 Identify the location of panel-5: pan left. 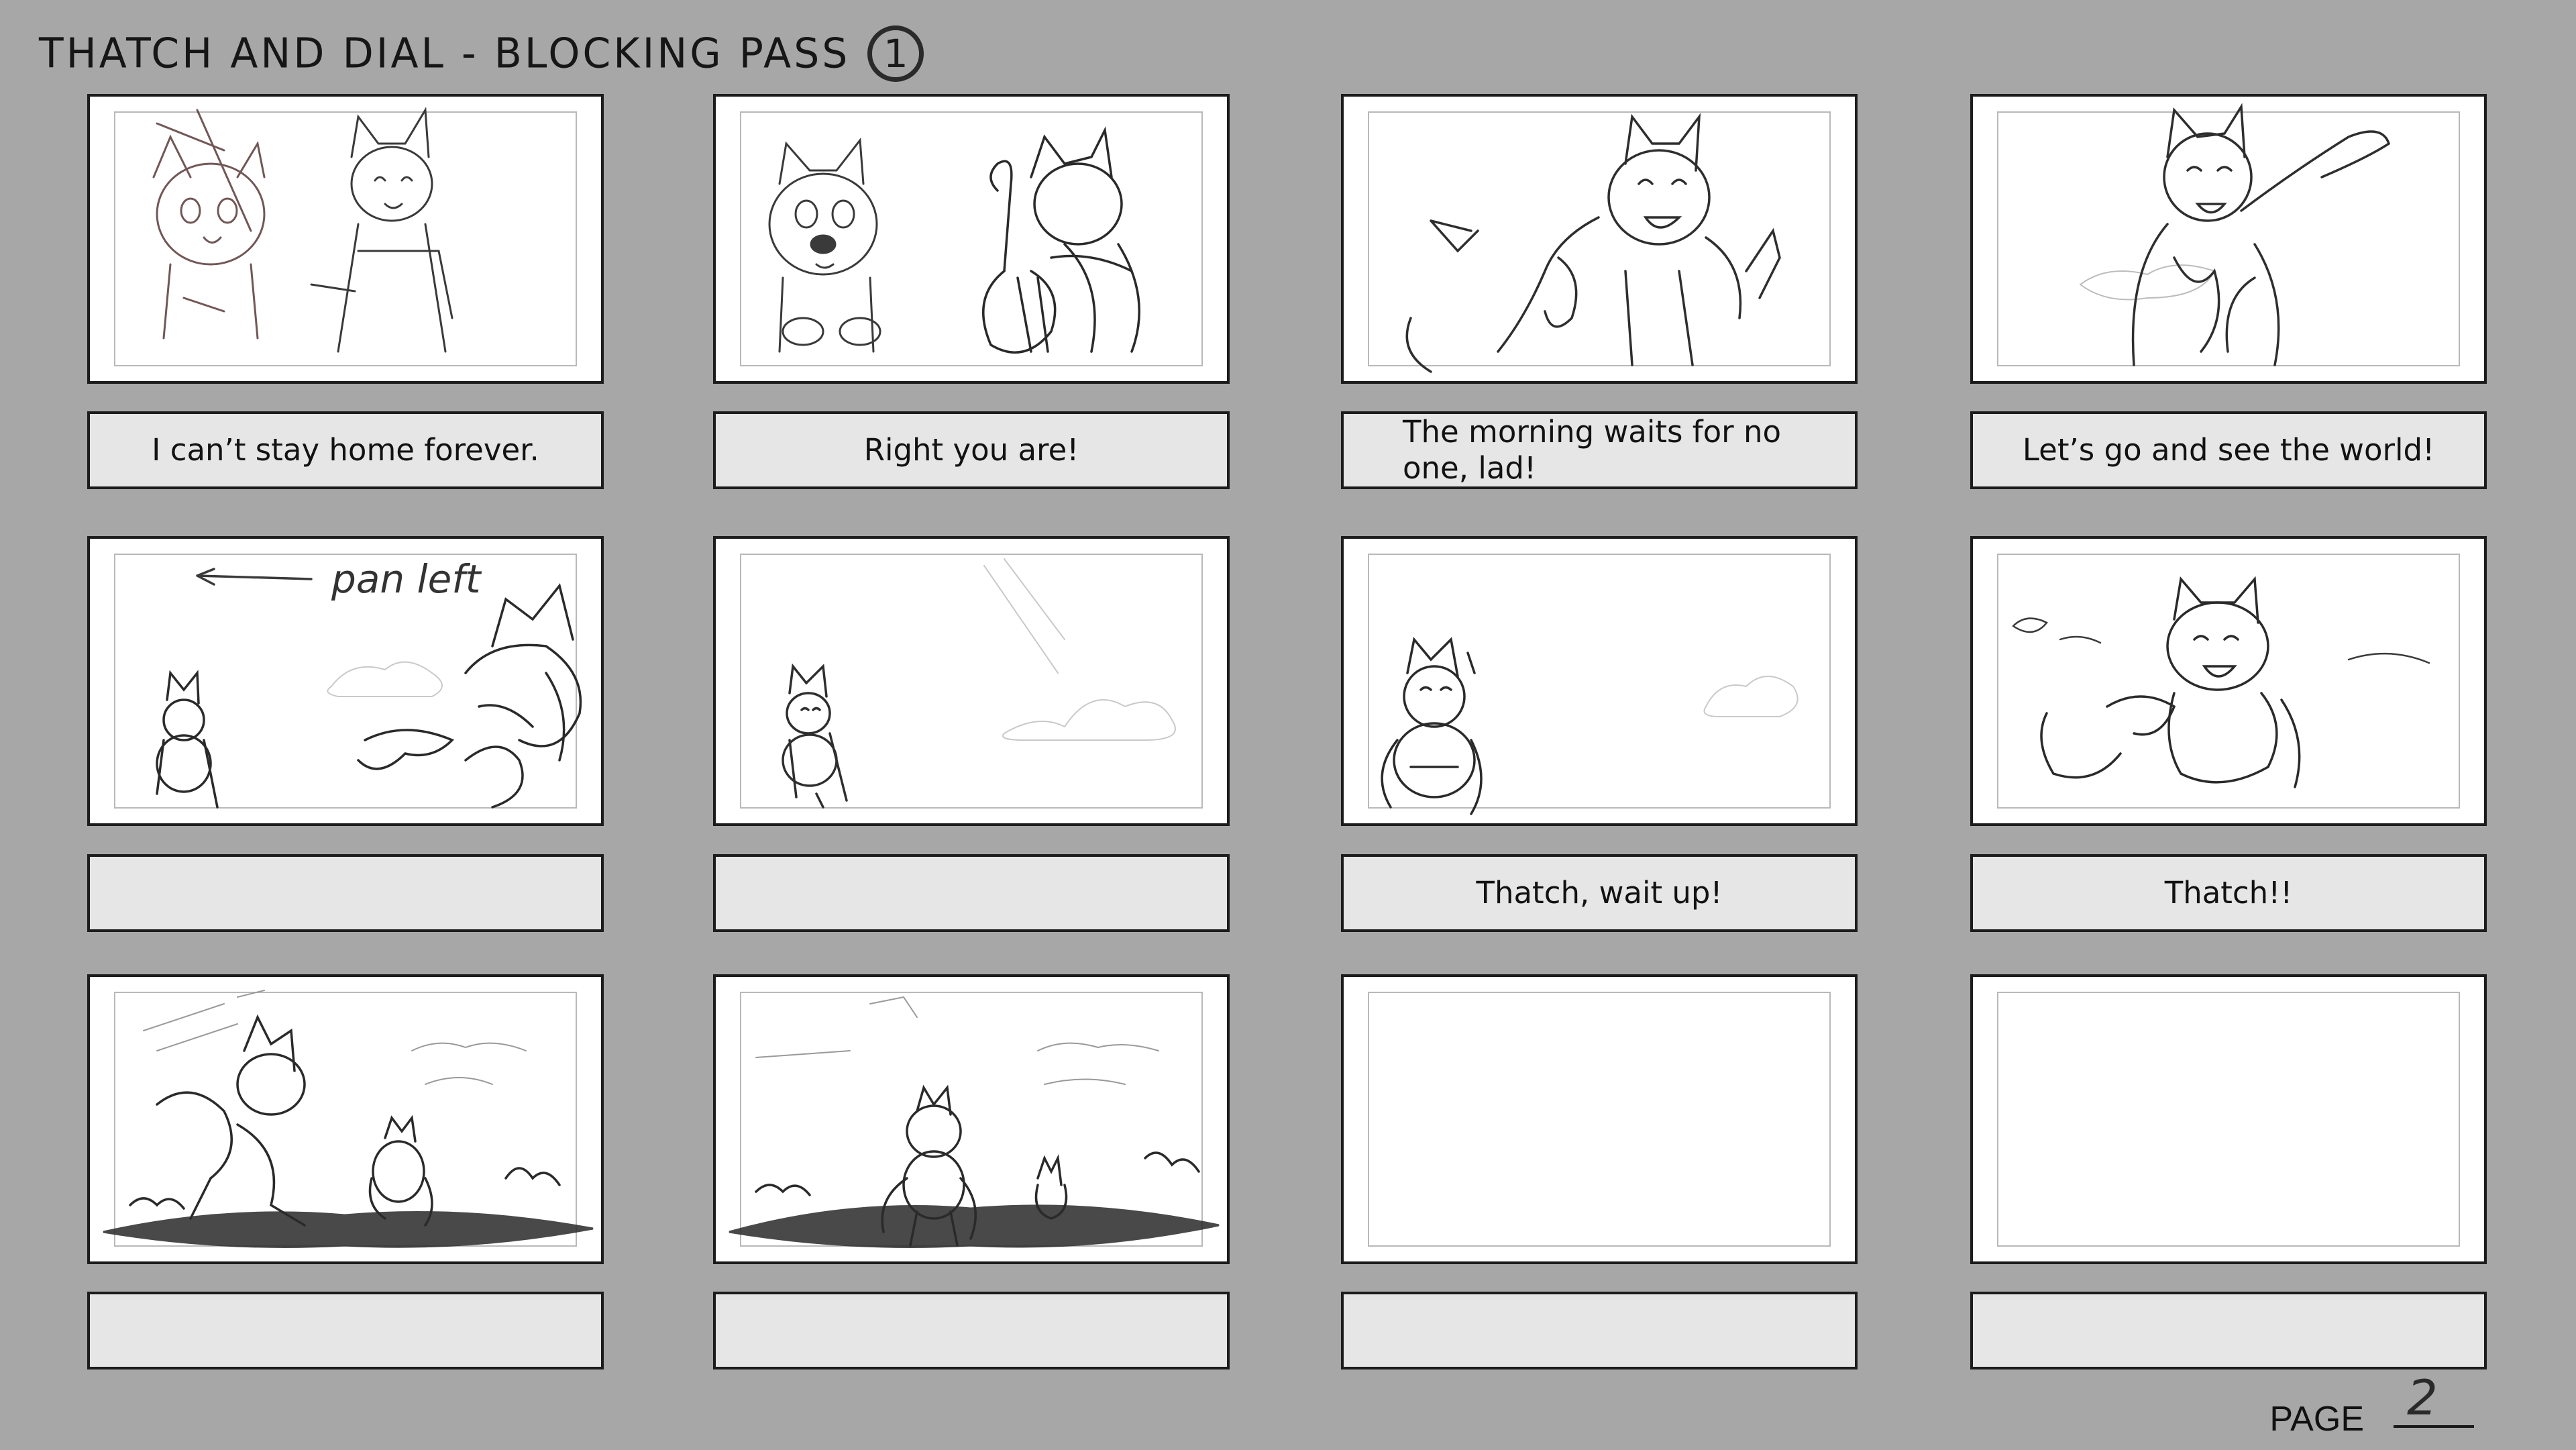
(345, 681).